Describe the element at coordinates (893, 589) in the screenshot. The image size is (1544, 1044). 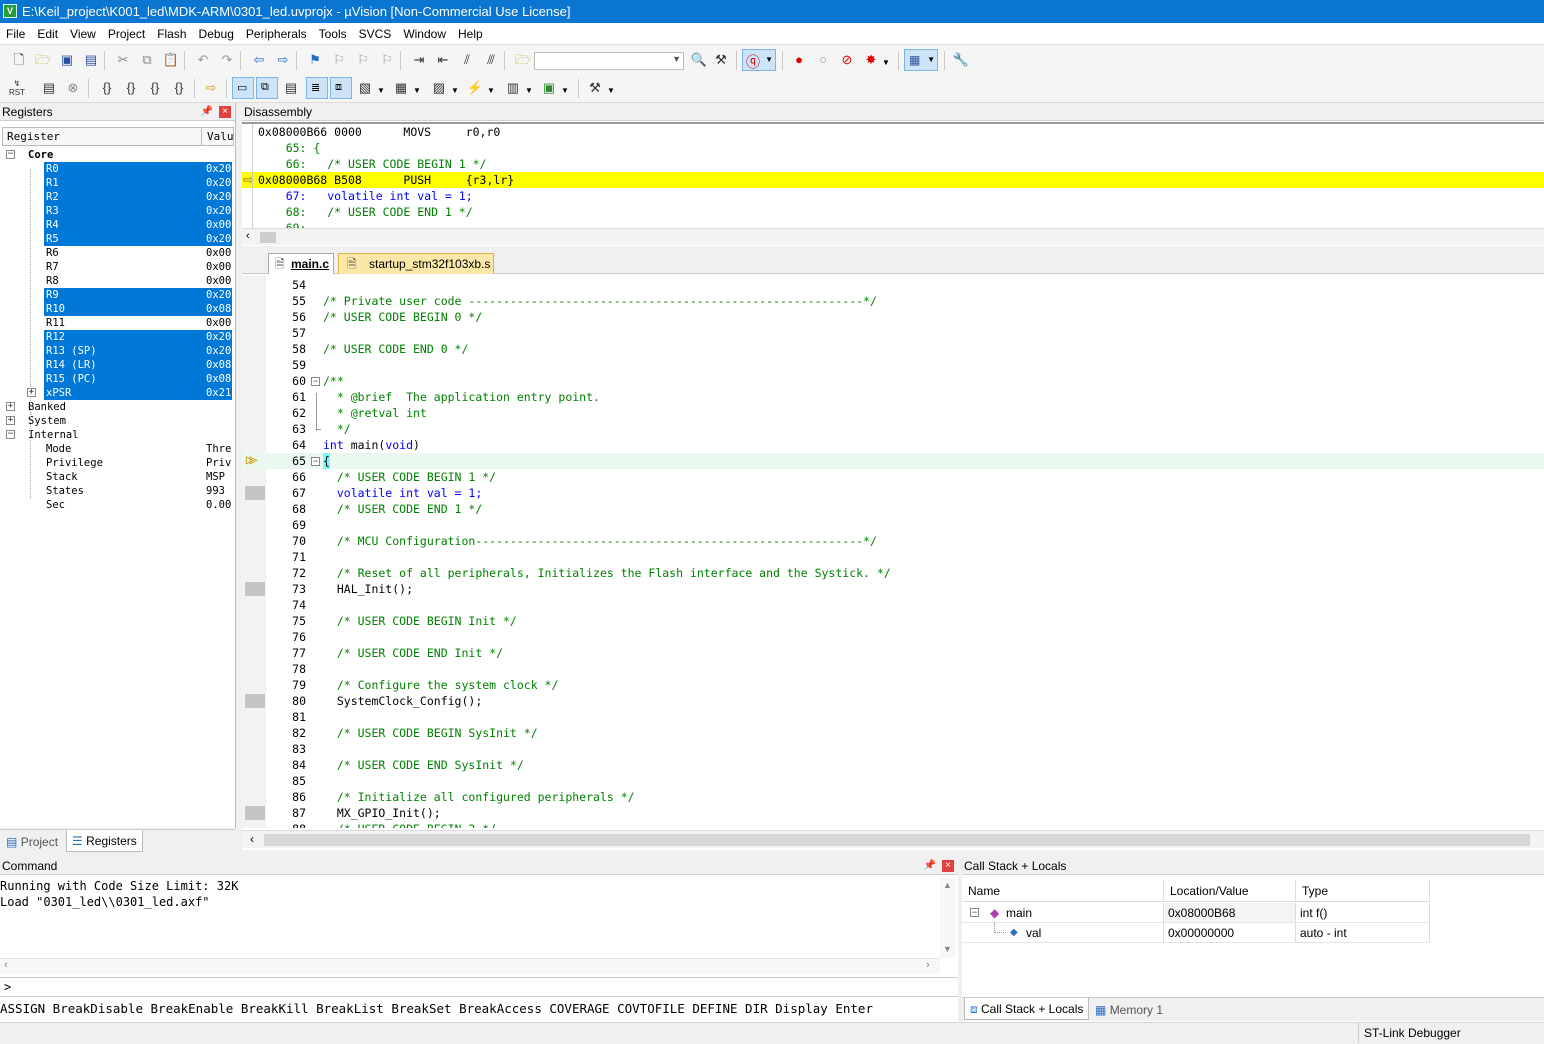
I see `code-line: 73 HAL_Init();` at that location.